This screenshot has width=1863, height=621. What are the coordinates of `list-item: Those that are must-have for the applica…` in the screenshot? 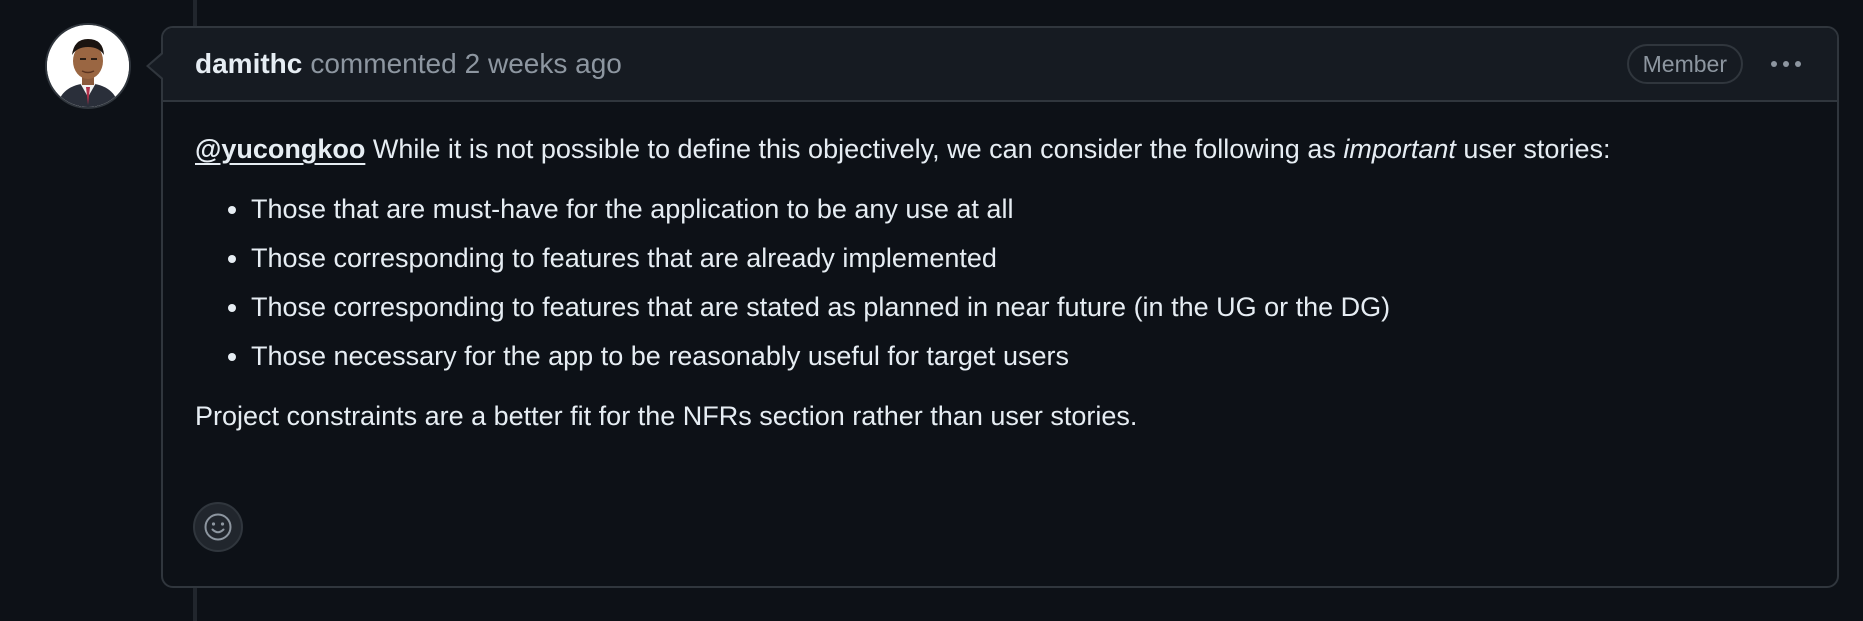 It's located at (1028, 209).